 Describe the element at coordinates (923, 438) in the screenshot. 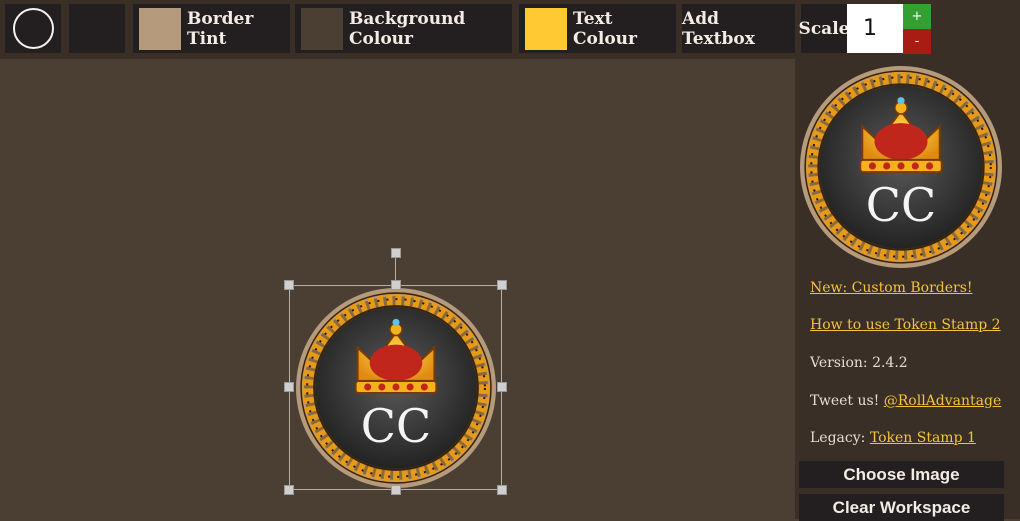

I see `legacy-link: Token Stamp 1` at that location.